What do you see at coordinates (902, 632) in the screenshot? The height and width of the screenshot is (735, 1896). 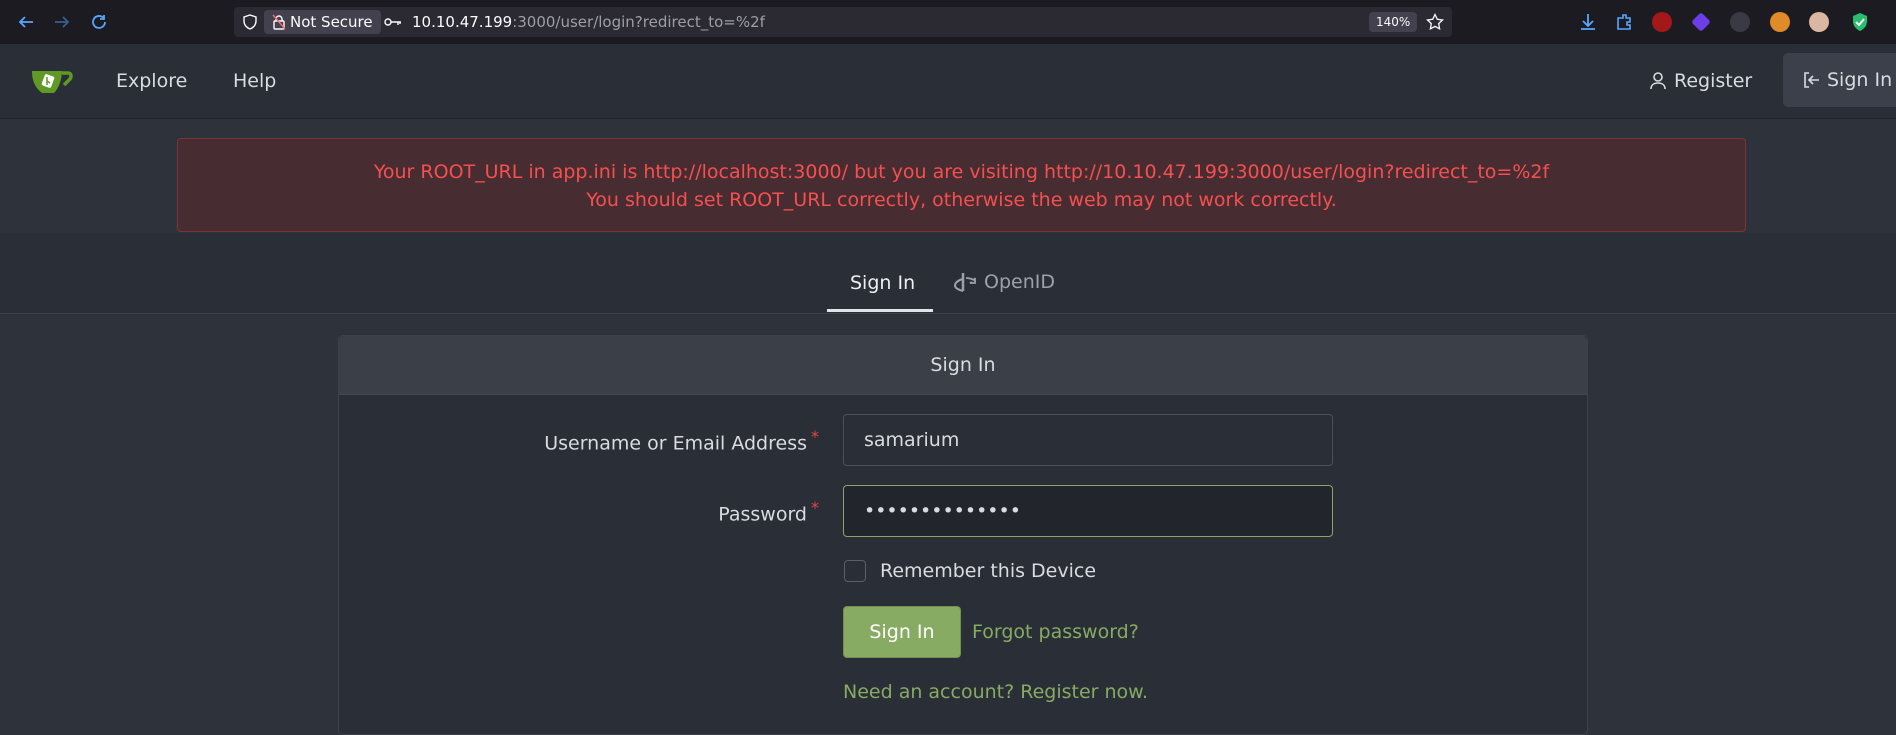 I see `sign-in-button: Sign In` at bounding box center [902, 632].